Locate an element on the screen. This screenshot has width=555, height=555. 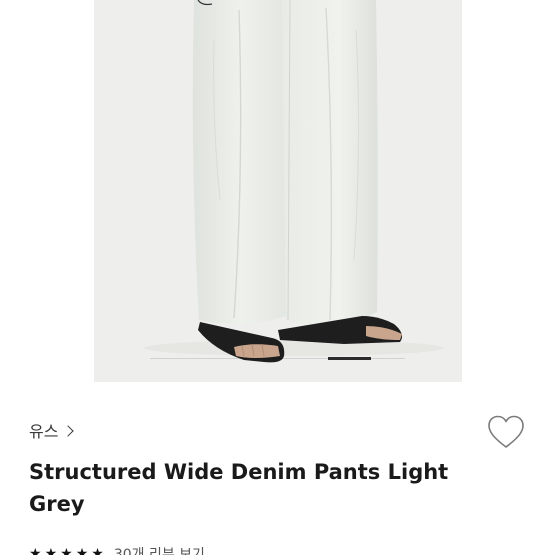
rating-row: ★ ★ ★ ★ ★ 30개 리뷰 보기 is located at coordinates (117, 549).